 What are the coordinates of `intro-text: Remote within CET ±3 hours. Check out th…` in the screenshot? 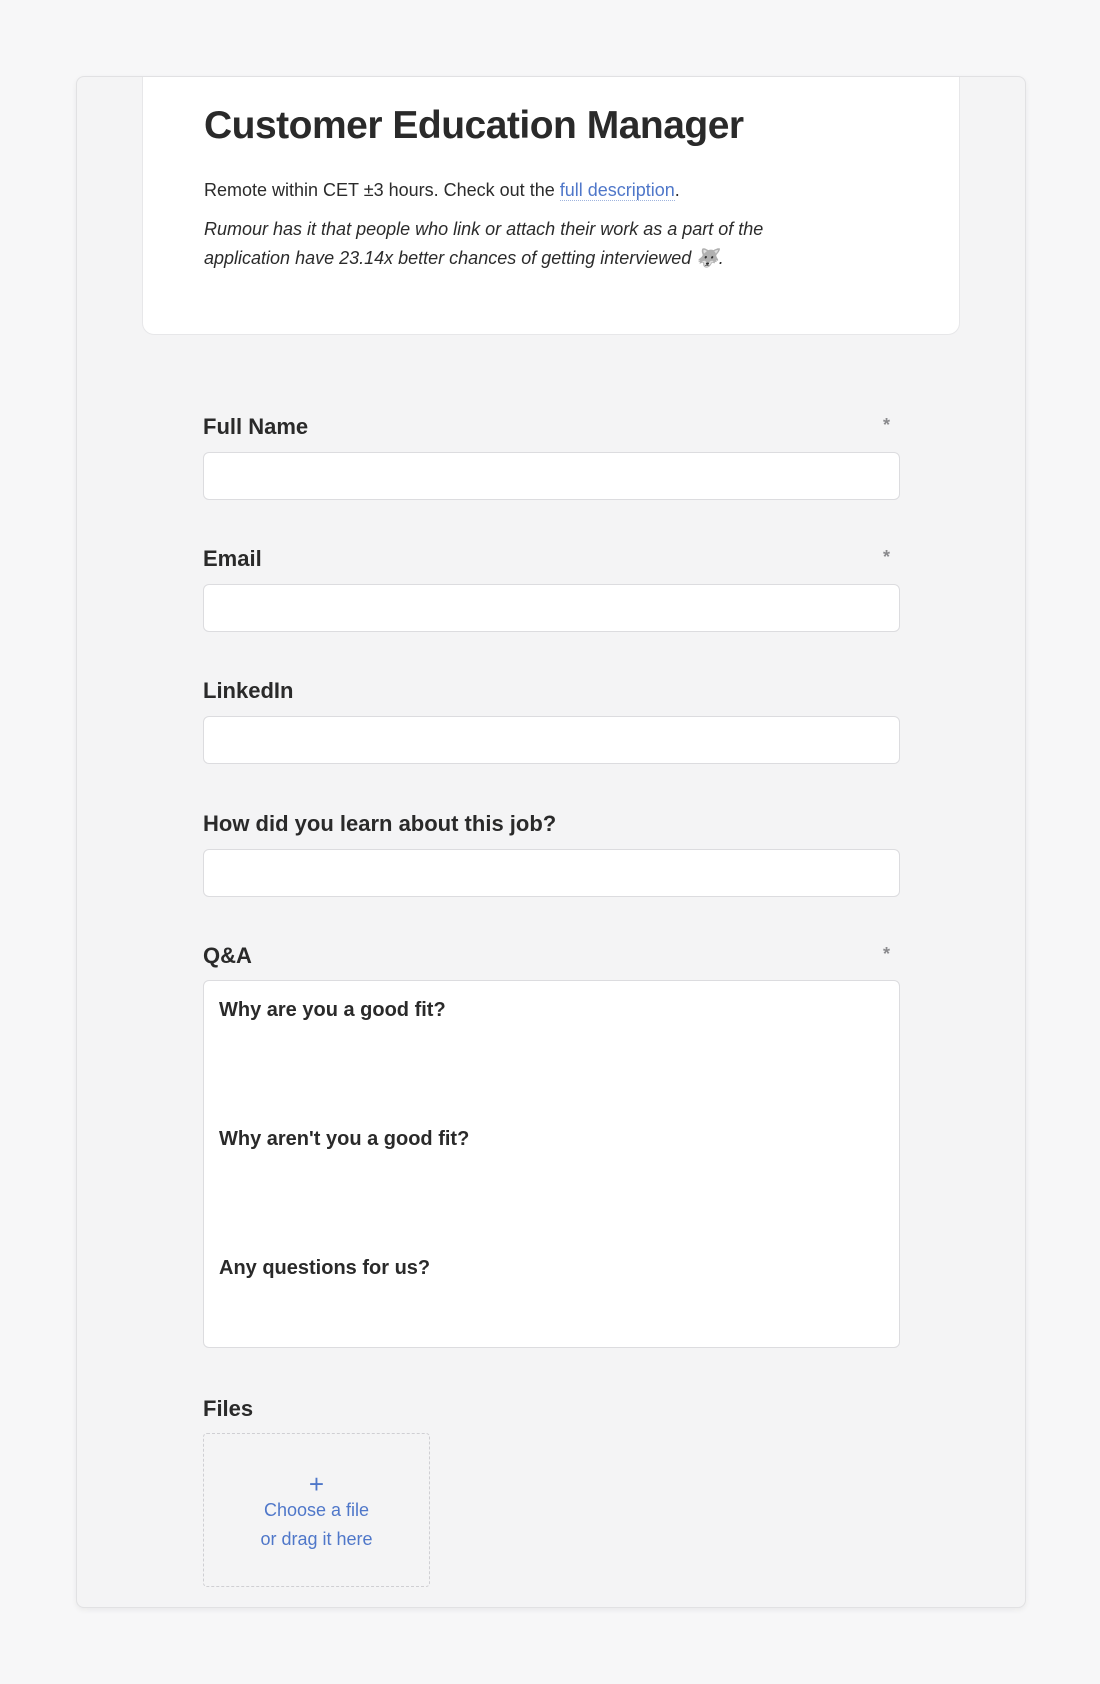 It's located at (382, 190).